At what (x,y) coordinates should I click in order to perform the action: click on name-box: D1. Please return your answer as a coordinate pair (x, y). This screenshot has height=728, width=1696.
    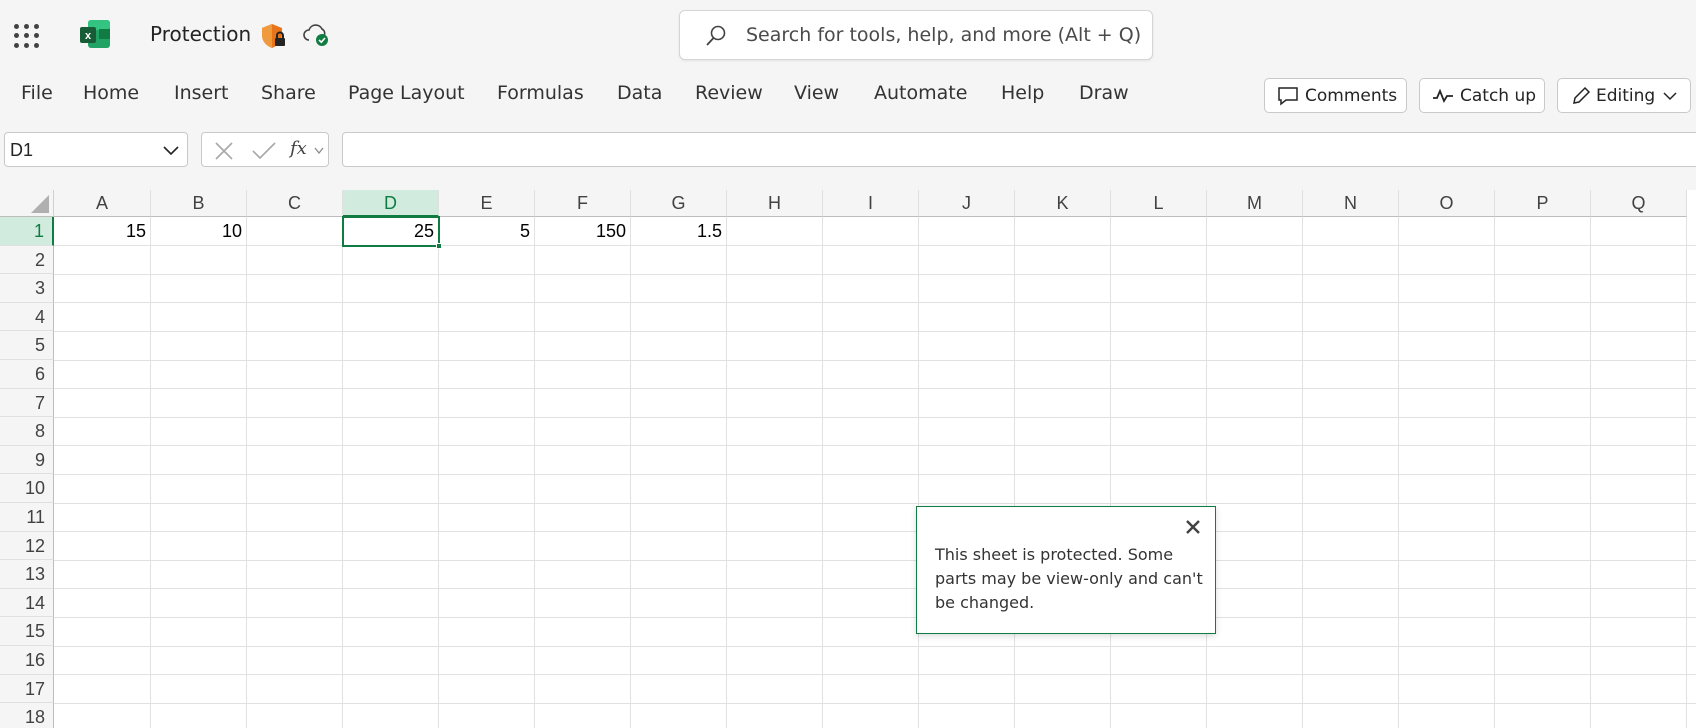
    Looking at the image, I should click on (96, 149).